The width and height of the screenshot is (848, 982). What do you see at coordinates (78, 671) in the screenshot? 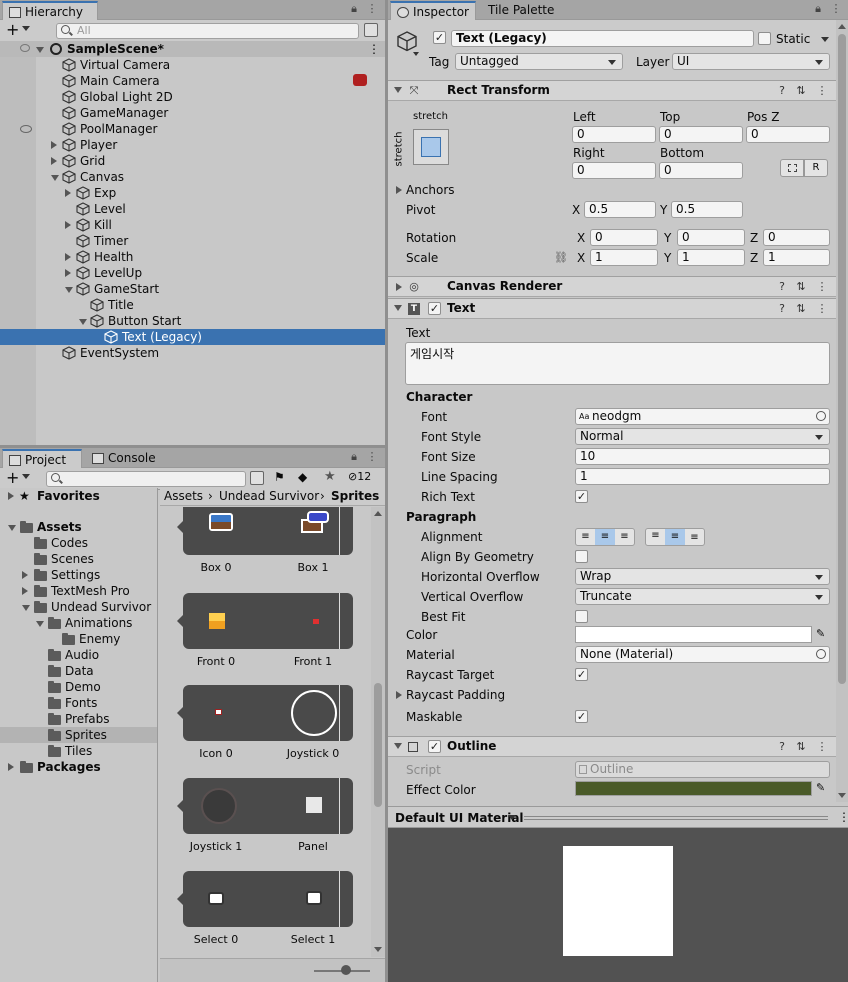
I see `project-tree-item: Data` at bounding box center [78, 671].